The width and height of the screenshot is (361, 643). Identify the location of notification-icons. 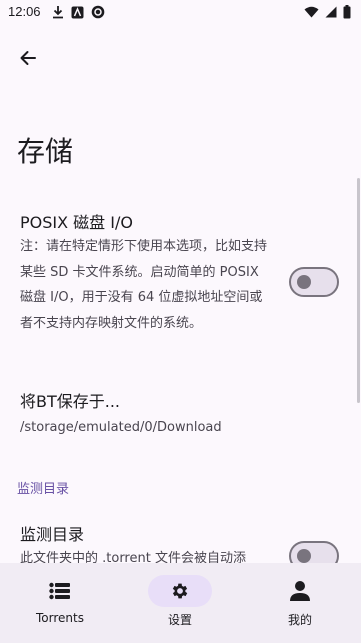
(78, 12).